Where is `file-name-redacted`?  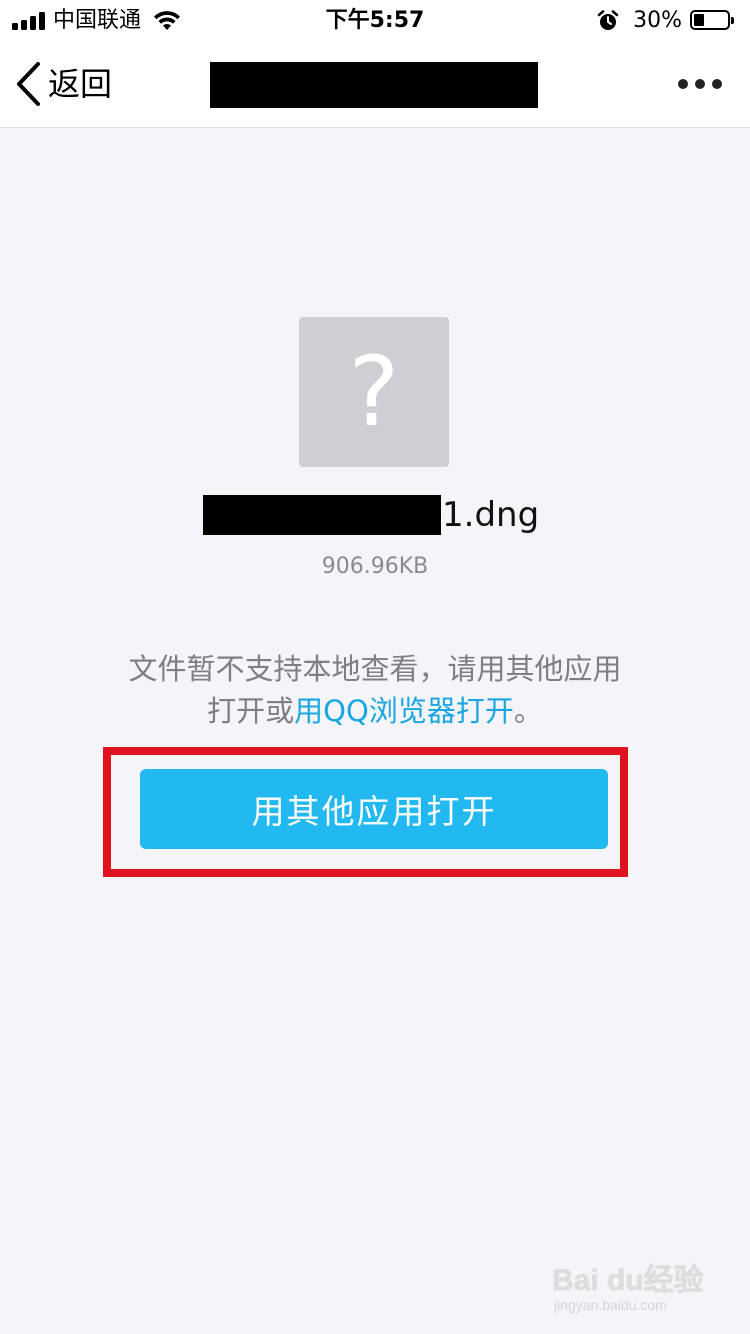 file-name-redacted is located at coordinates (322, 515).